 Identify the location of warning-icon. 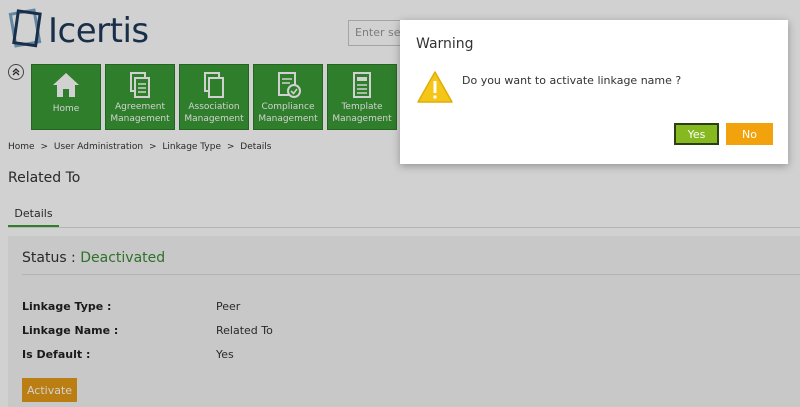
(435, 87).